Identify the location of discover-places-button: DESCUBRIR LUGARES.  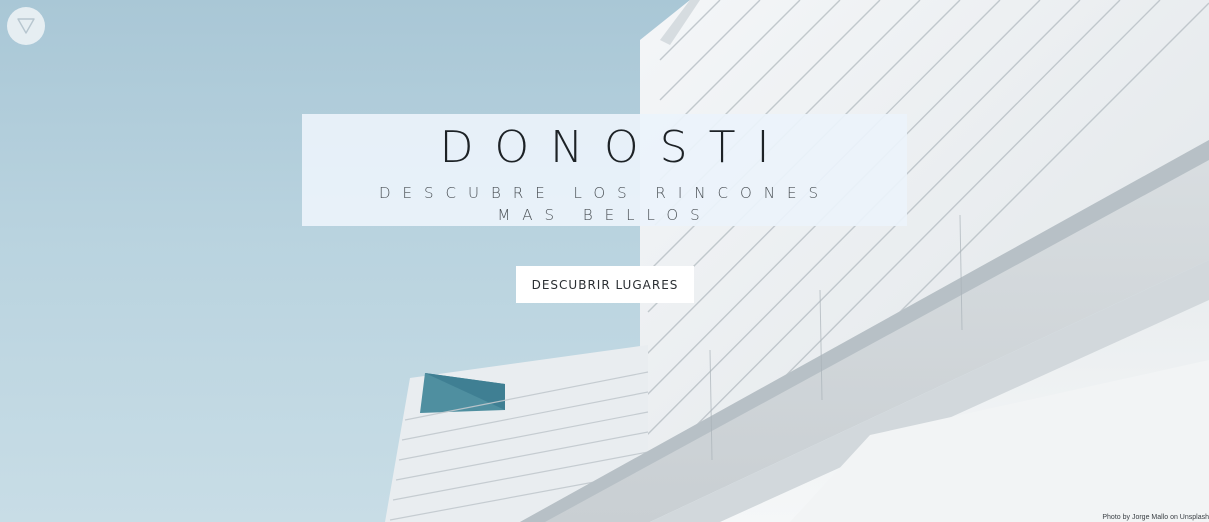
(605, 284).